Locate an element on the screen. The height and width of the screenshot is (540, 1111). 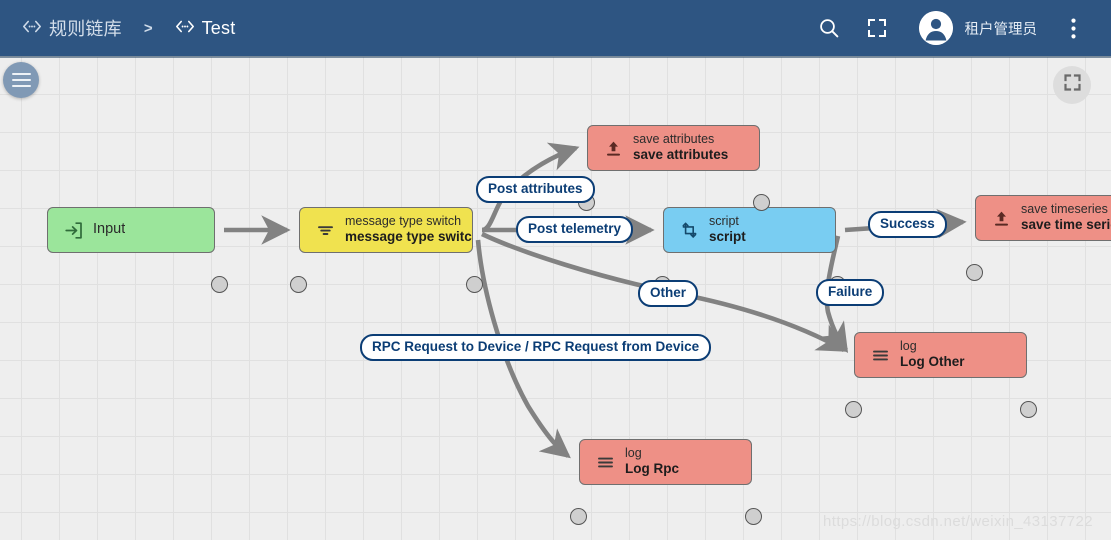
edge-label-post-telemetry: Post telemetry is located at coordinates (575, 229).